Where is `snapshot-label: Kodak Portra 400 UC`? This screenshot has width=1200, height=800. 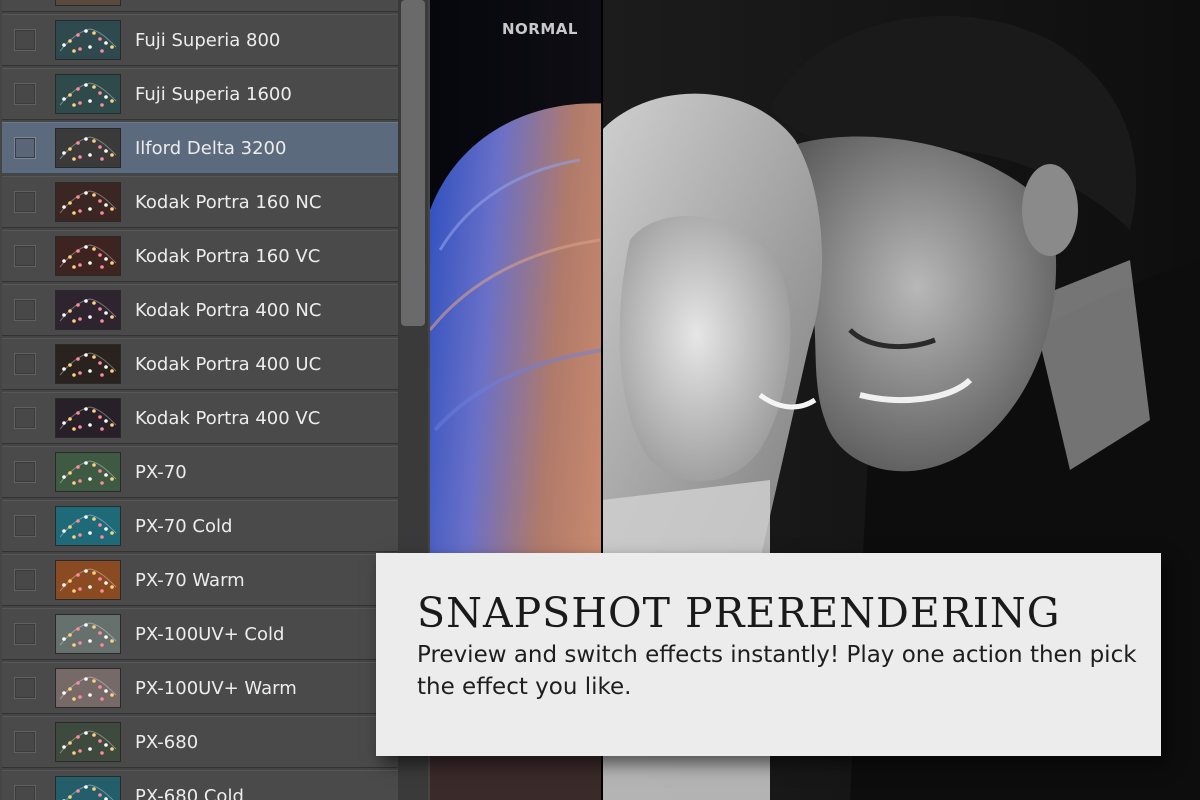
snapshot-label: Kodak Portra 400 UC is located at coordinates (228, 364).